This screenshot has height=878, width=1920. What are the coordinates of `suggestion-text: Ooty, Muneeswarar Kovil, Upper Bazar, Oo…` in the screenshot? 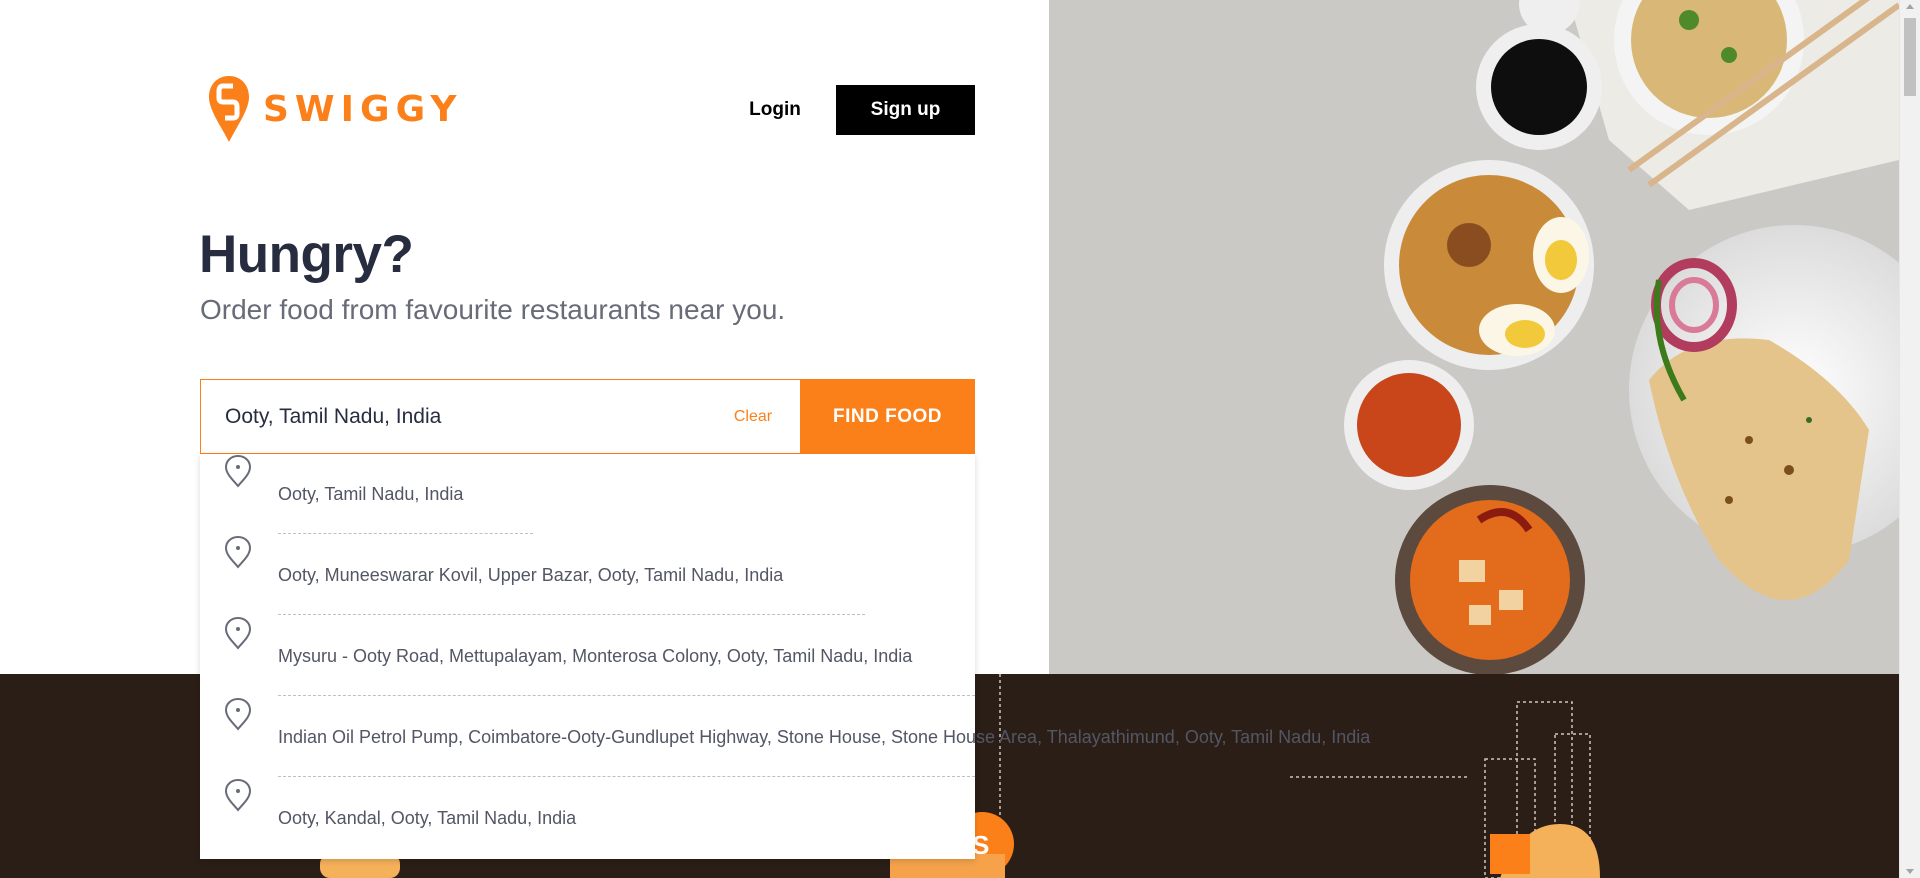 It's located at (531, 575).